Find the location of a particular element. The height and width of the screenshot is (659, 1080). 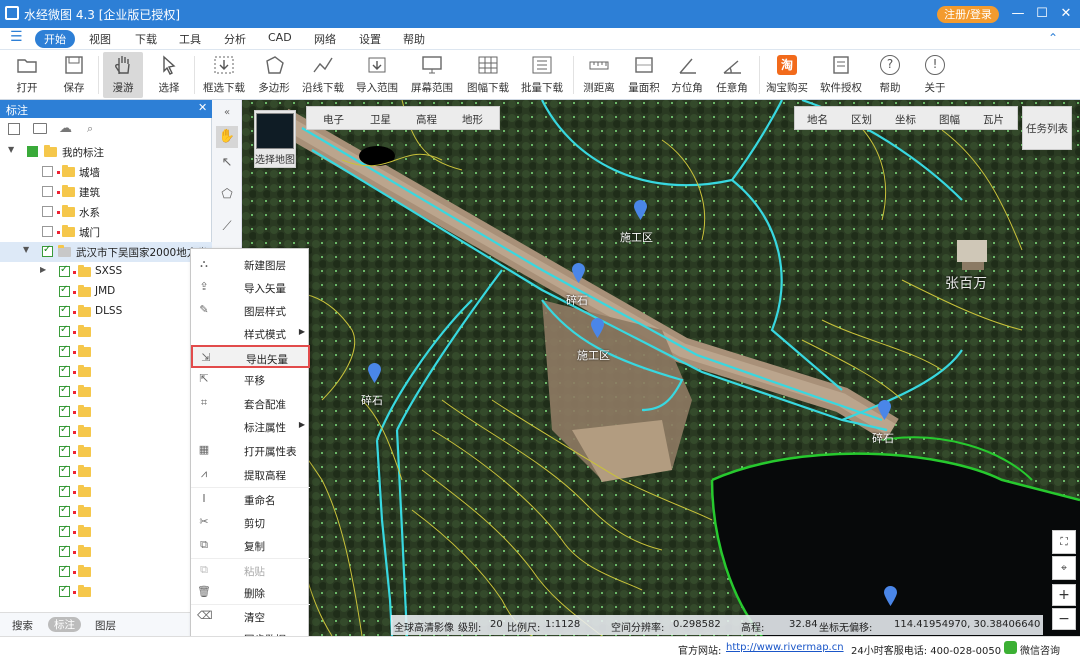

menu-settings: 设置 is located at coordinates (370, 39).